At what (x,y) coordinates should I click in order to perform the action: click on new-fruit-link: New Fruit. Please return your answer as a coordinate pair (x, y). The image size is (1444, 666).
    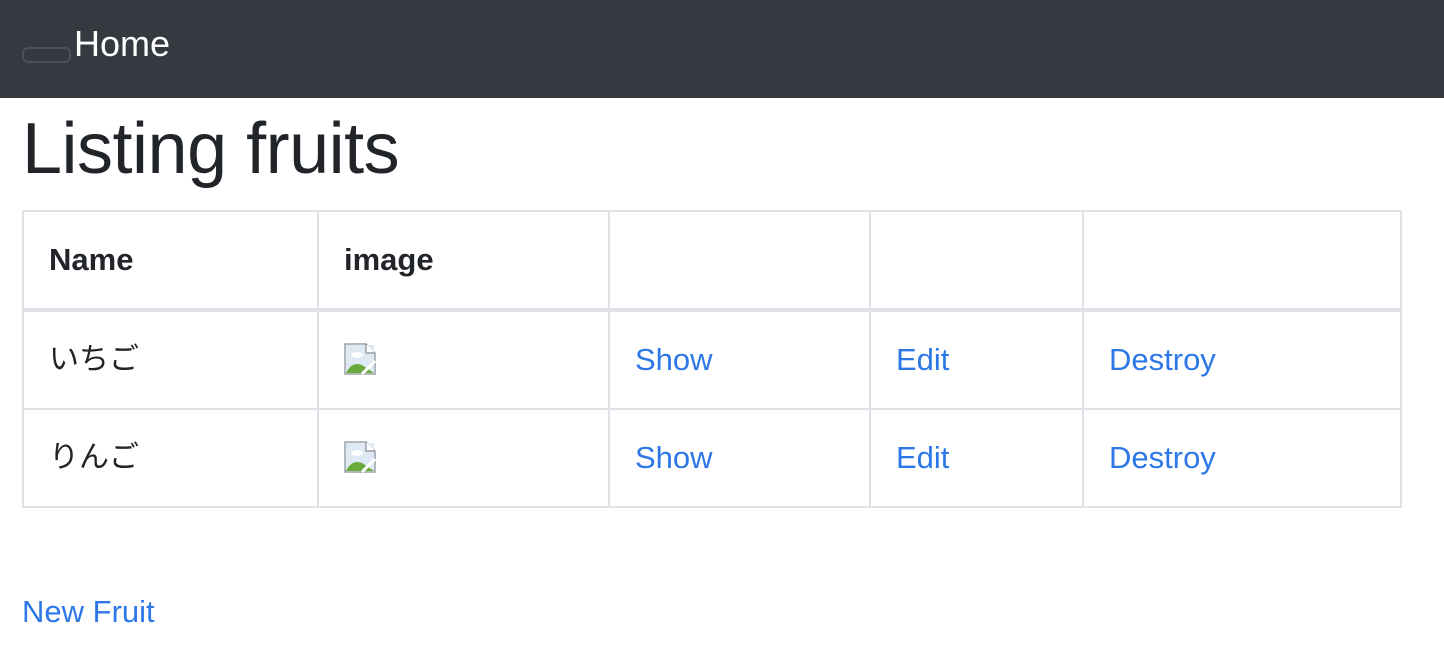
    Looking at the image, I should click on (88, 612).